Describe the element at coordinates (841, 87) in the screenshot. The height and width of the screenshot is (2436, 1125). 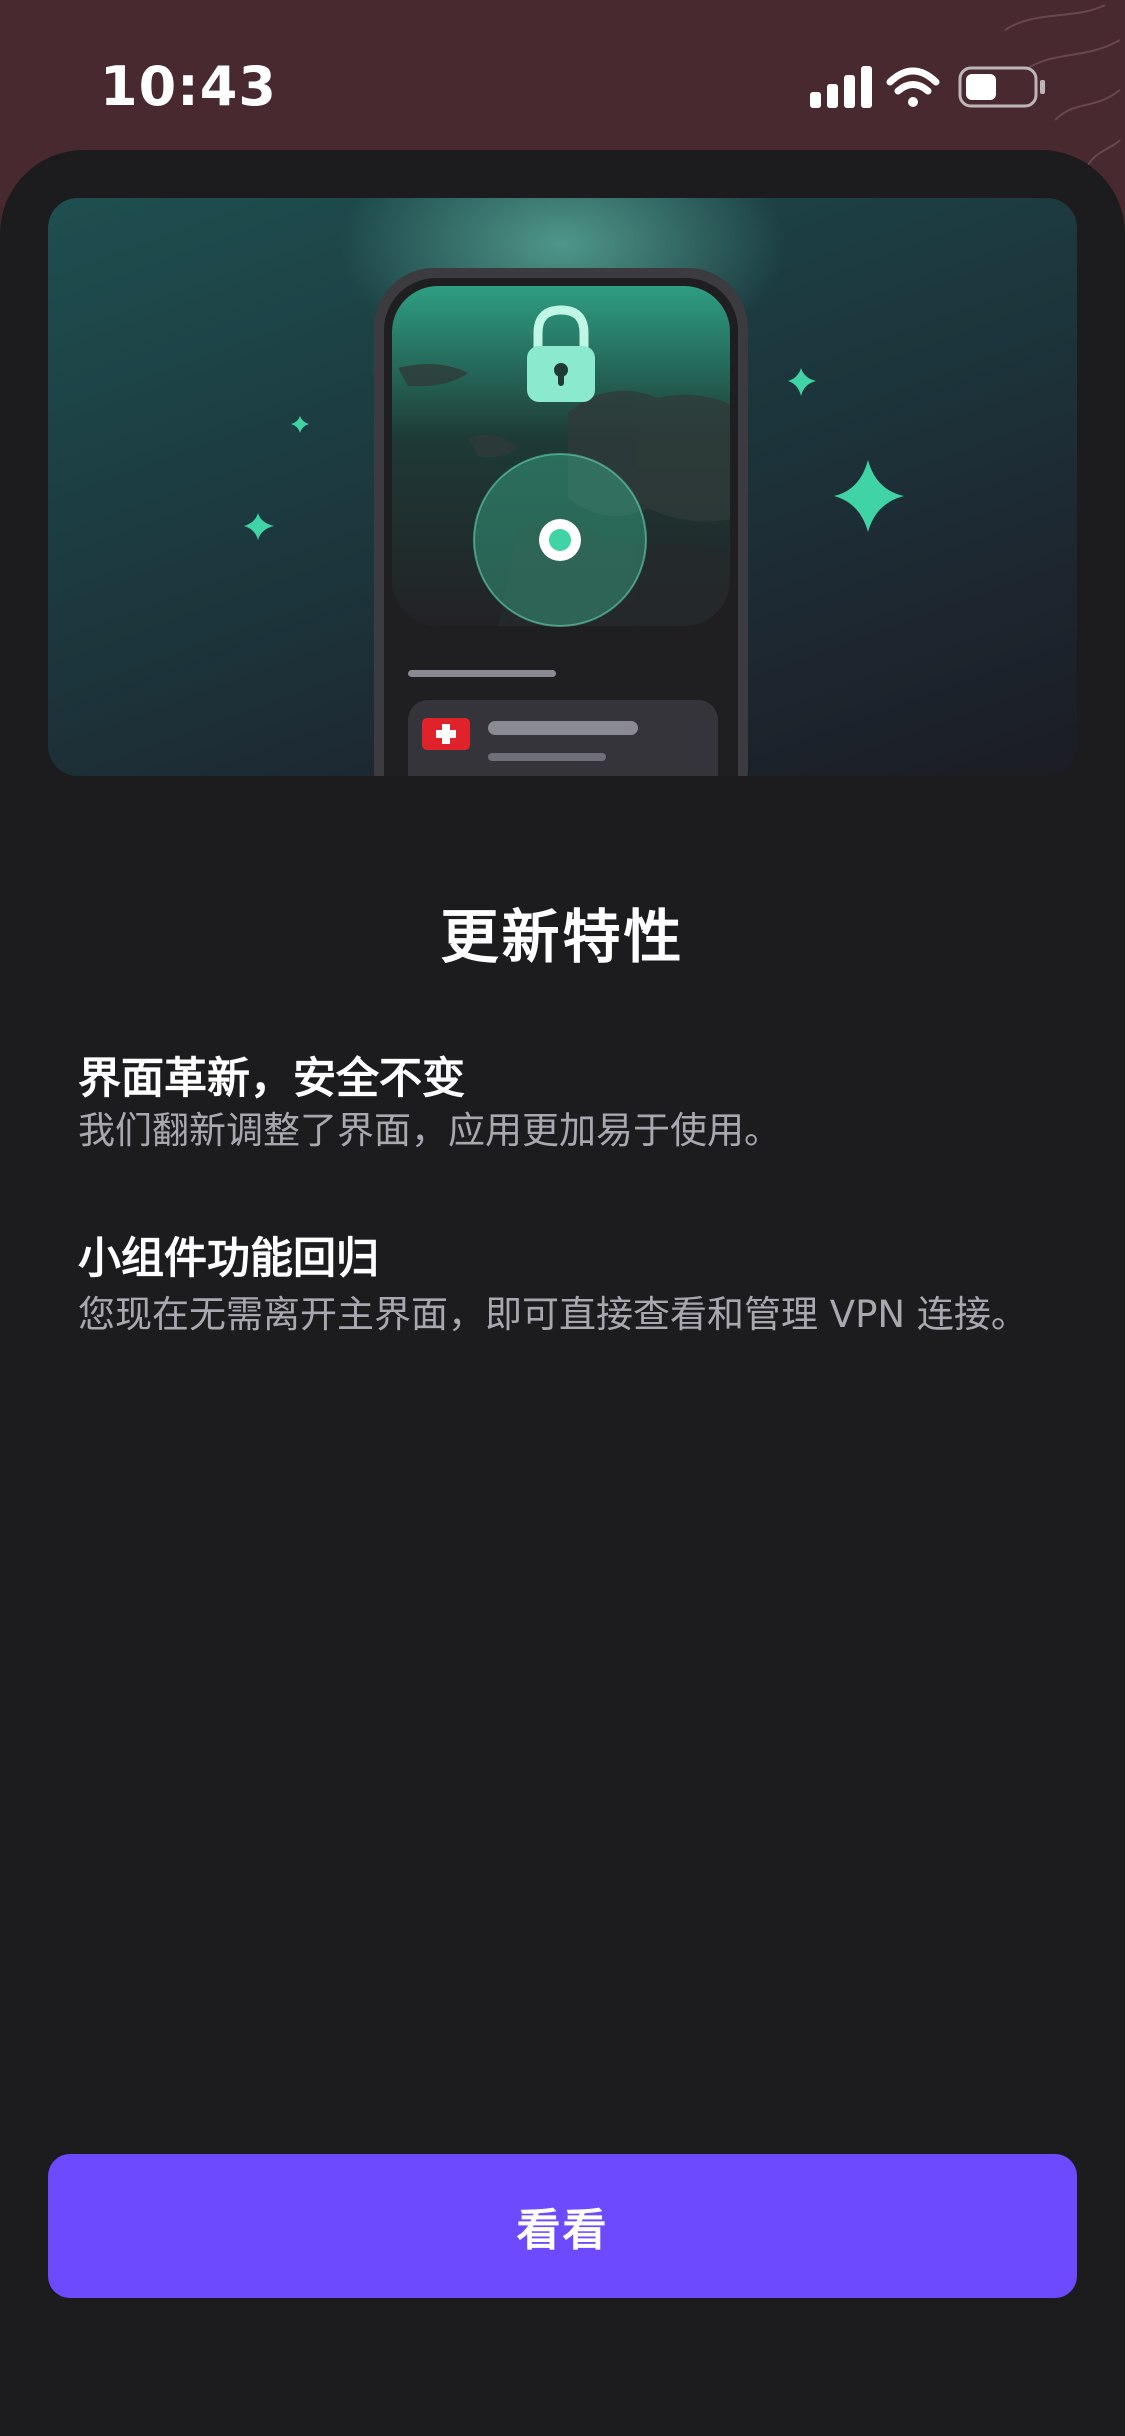
I see `signal-icon` at that location.